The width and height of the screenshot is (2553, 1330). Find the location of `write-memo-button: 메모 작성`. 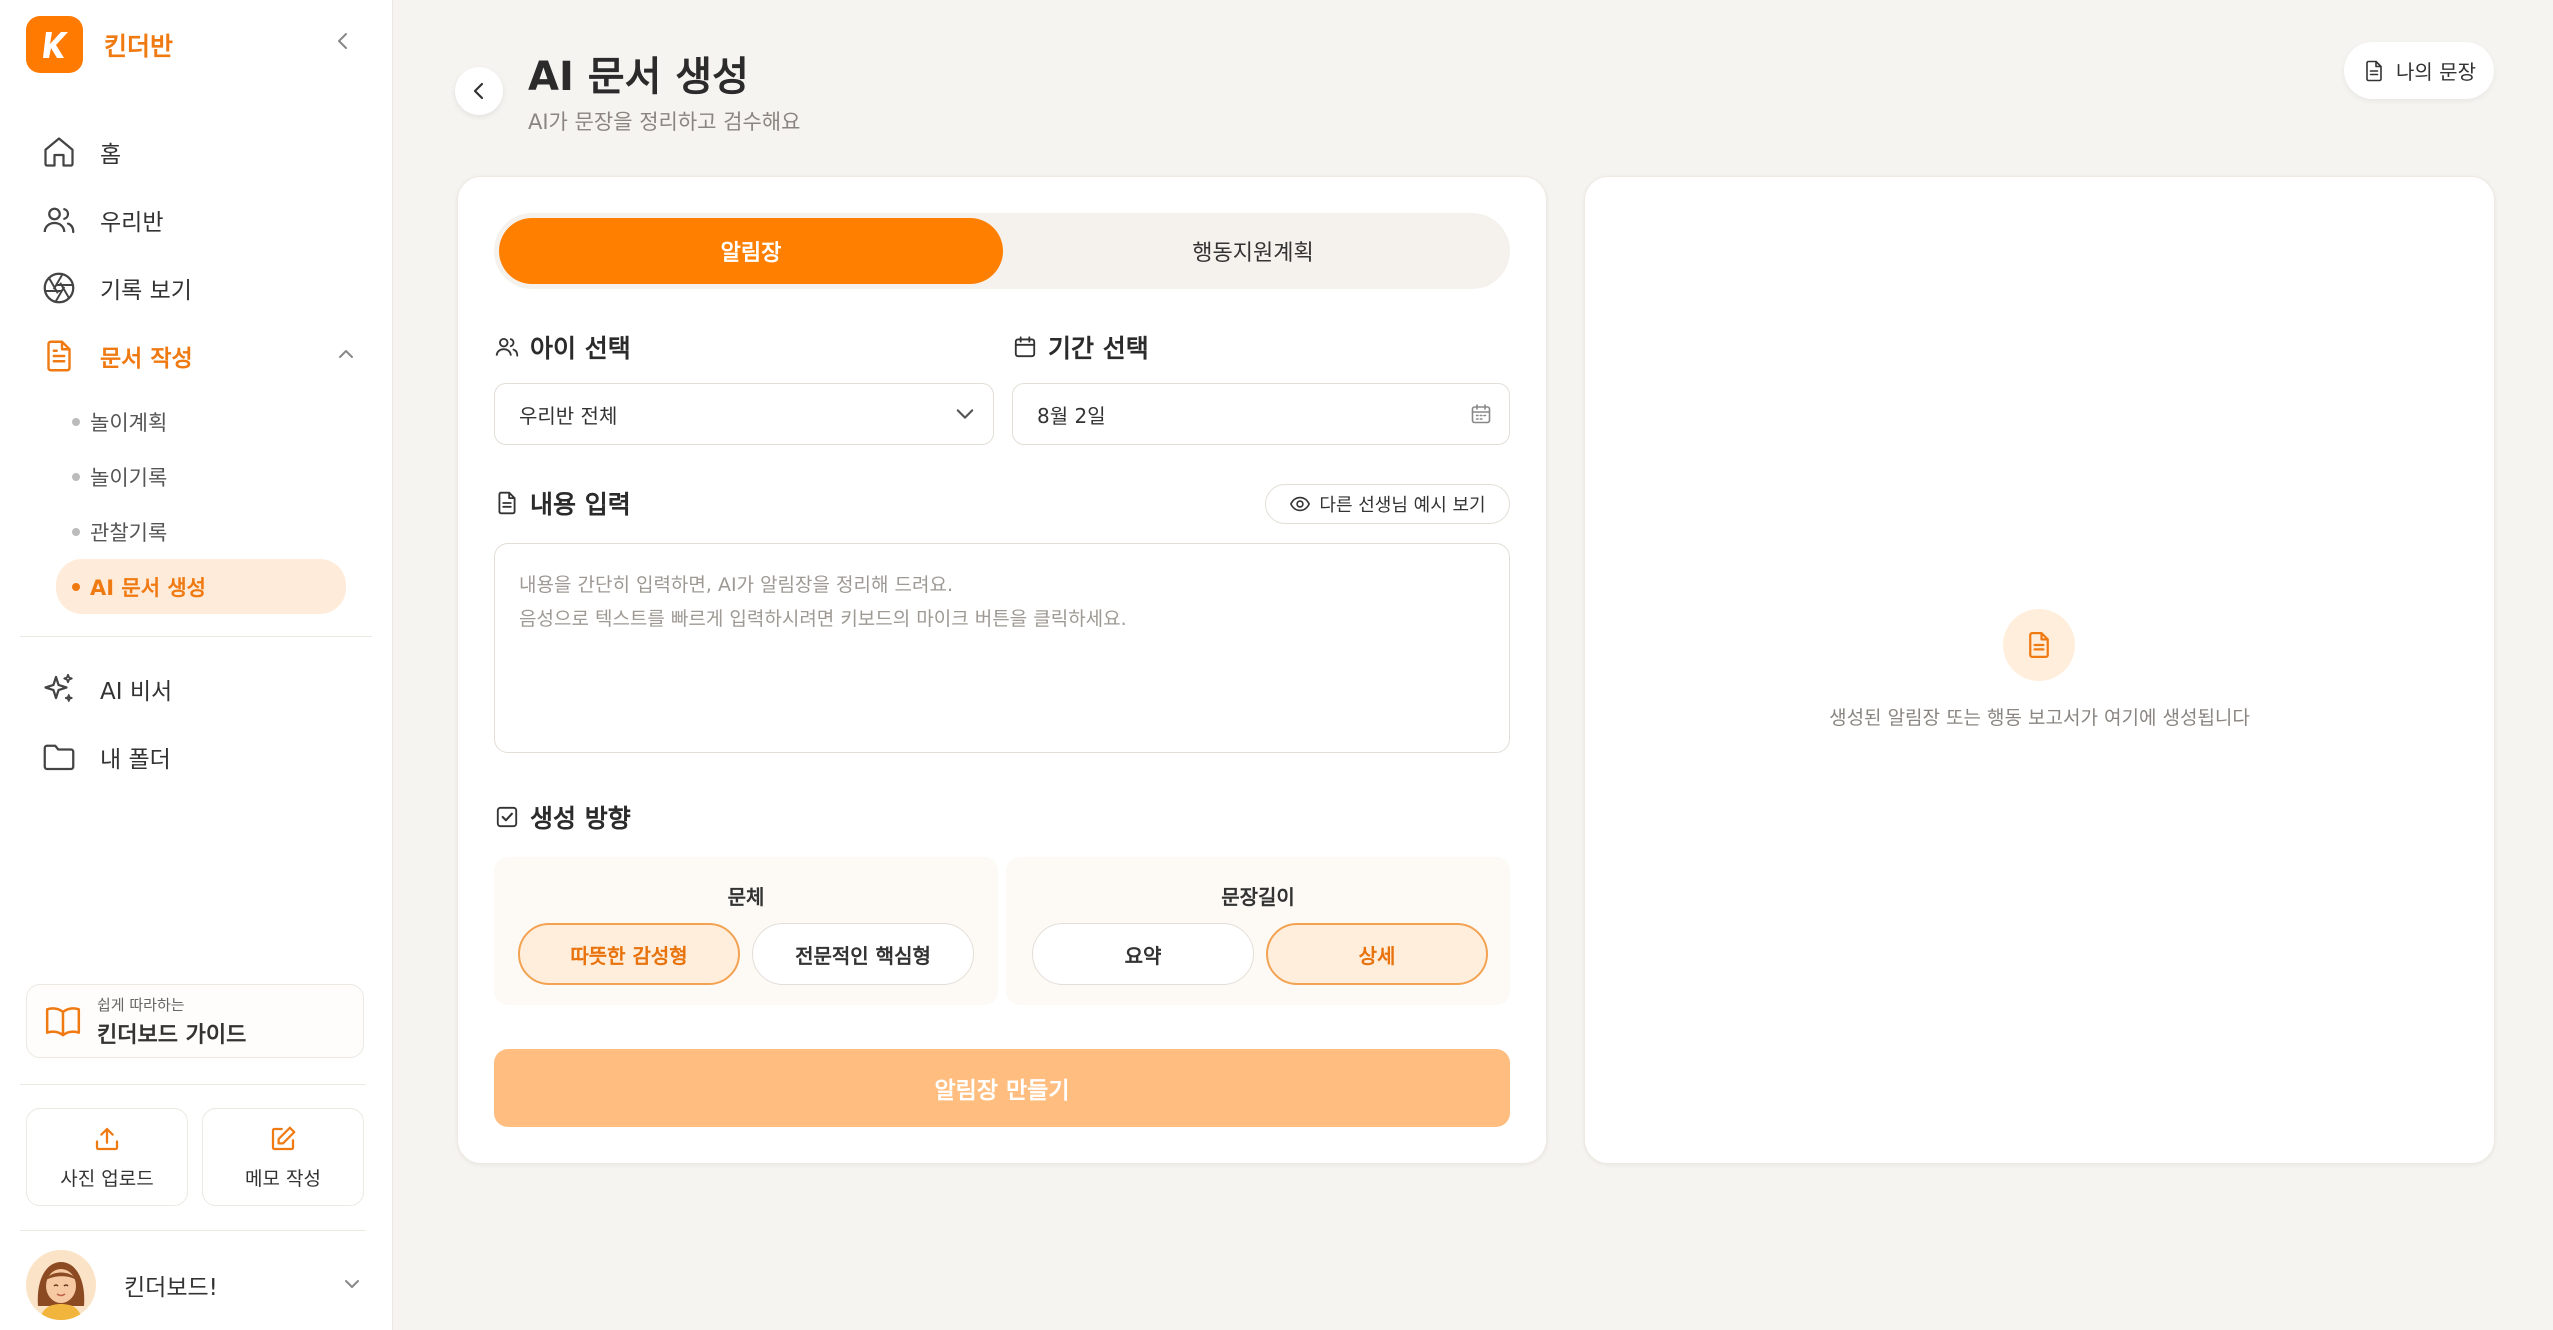

write-memo-button: 메모 작성 is located at coordinates (283, 1157).